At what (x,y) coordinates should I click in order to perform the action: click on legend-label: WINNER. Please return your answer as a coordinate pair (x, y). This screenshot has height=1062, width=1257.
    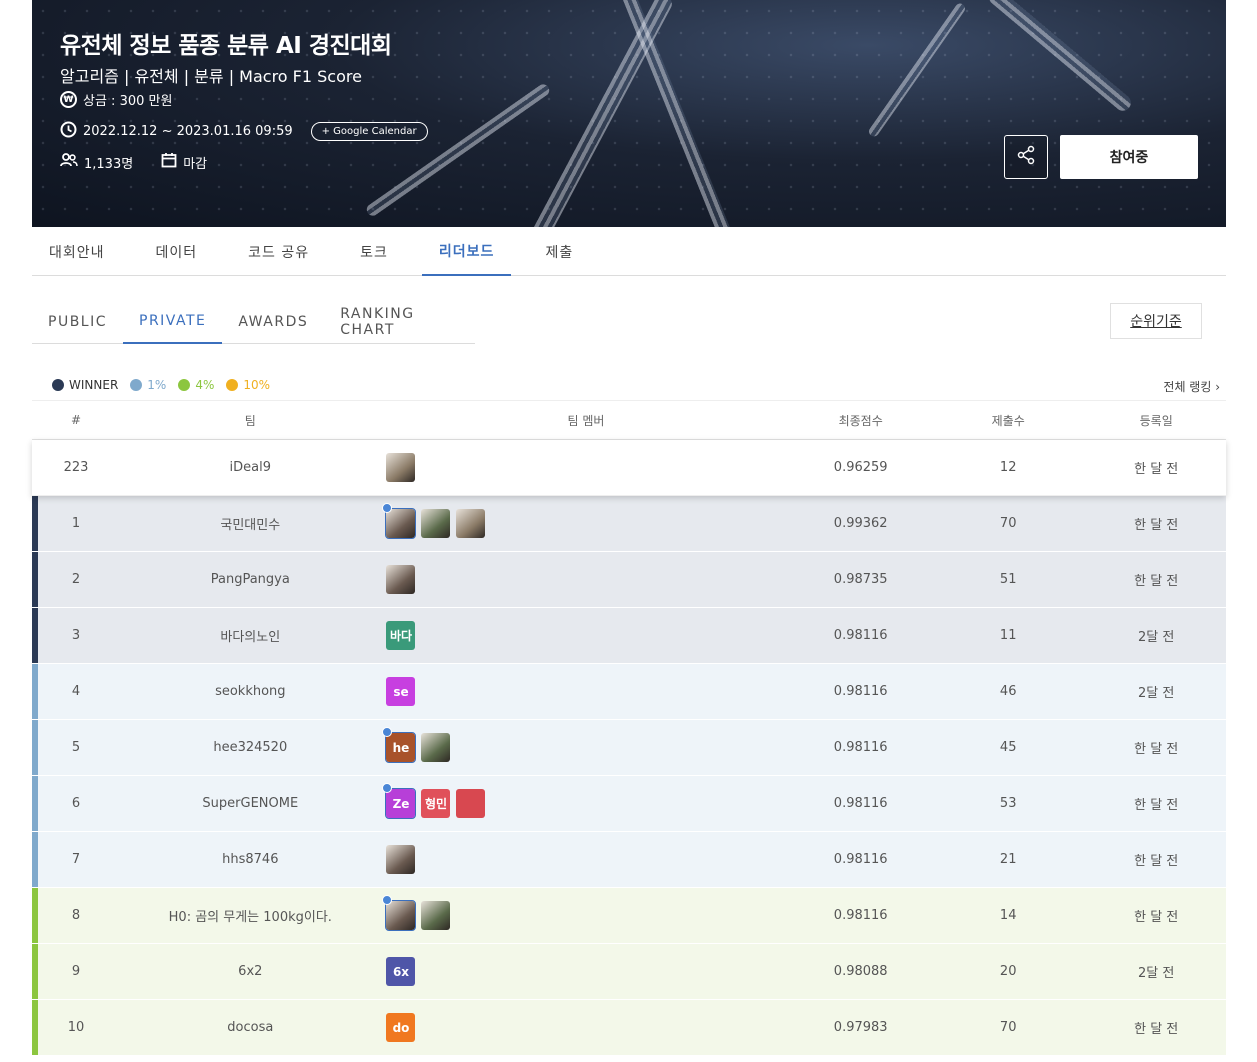
    Looking at the image, I should click on (94, 385).